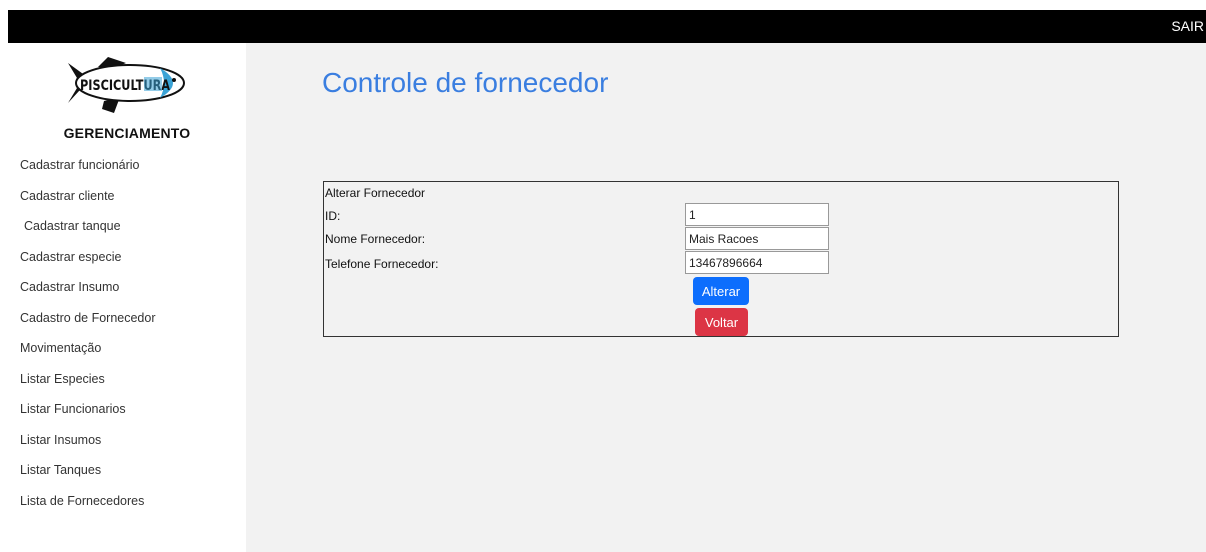  I want to click on supplier-phone-field, so click(757, 262).